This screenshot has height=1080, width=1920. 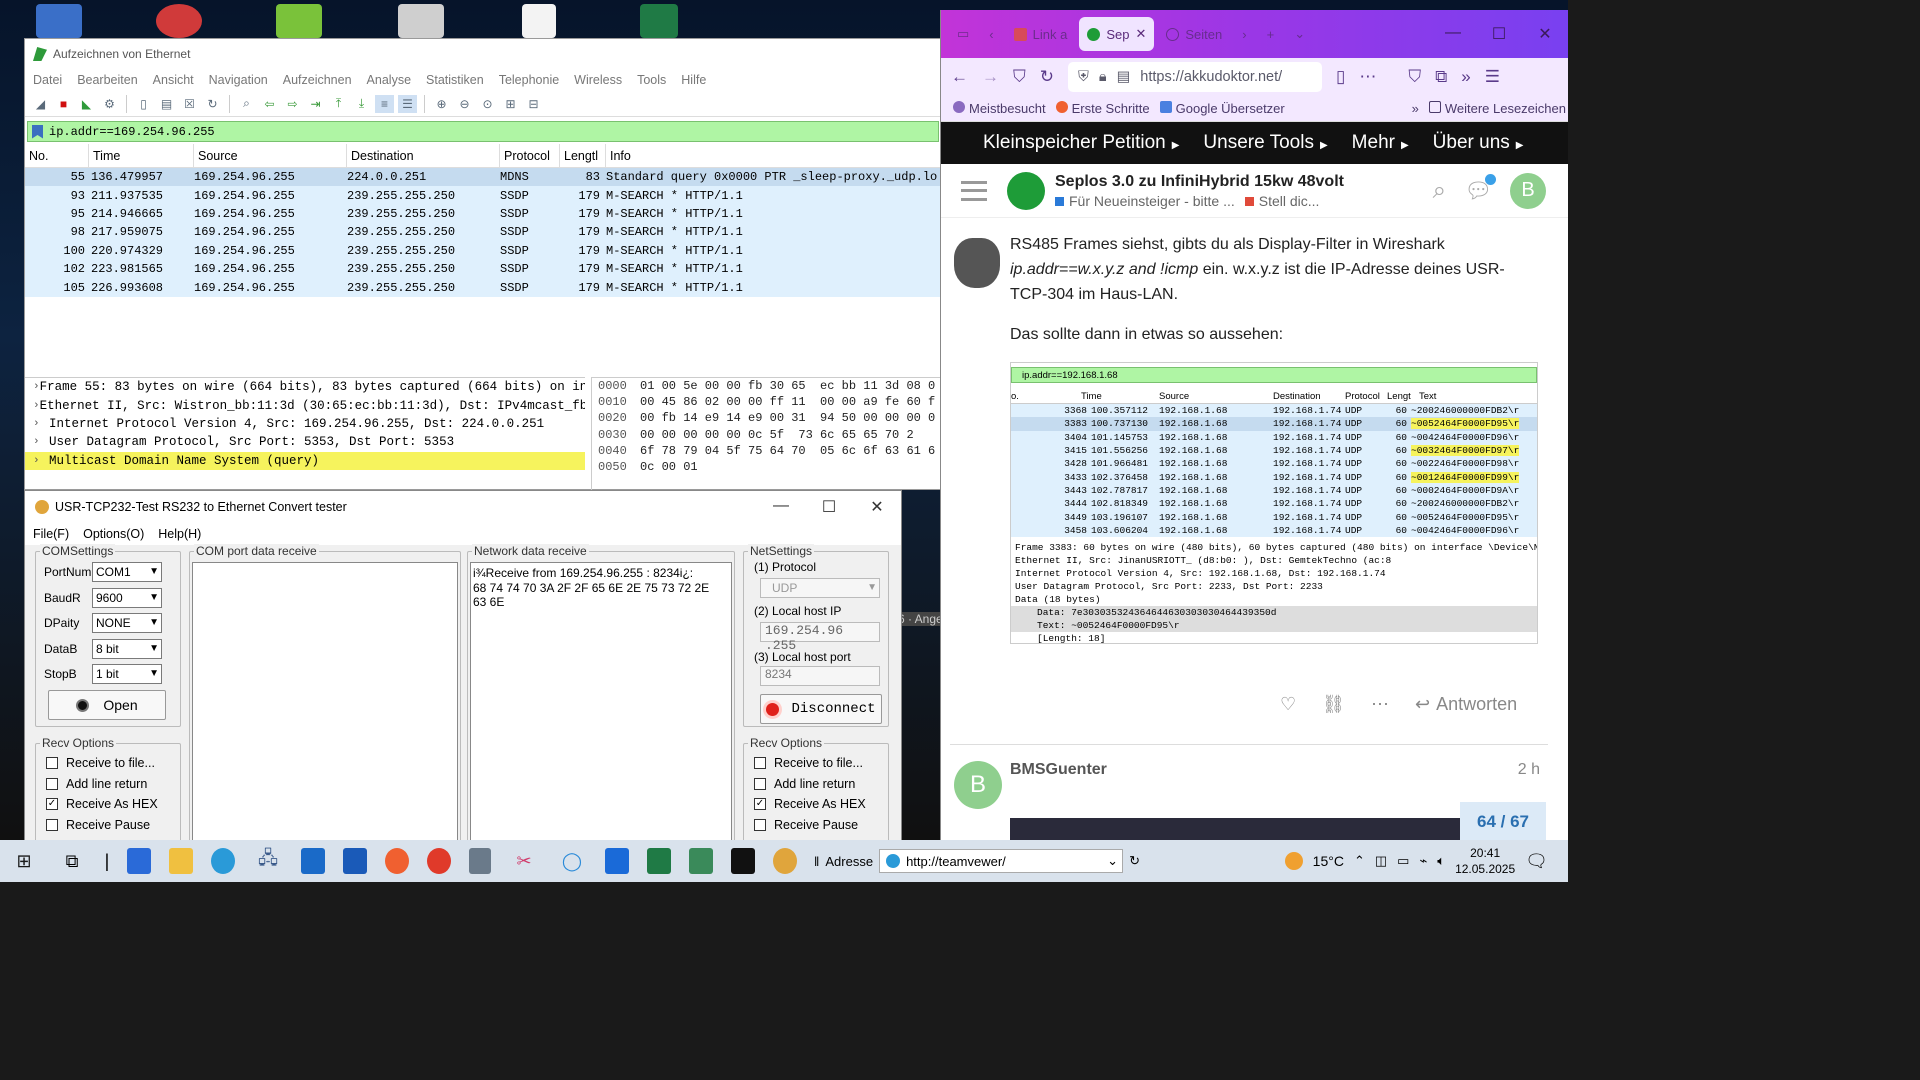 I want to click on menu-bearbeiten: Bearbeiten, so click(x=107, y=80).